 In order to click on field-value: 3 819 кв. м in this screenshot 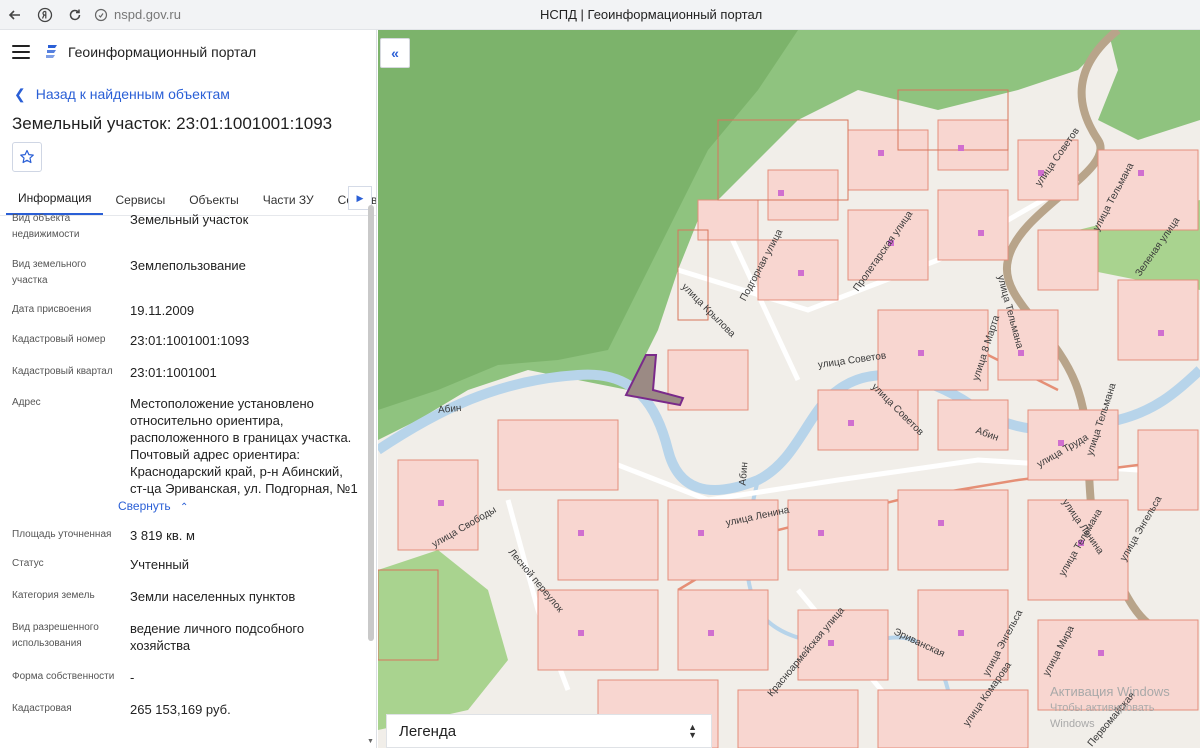, I will do `click(162, 535)`.